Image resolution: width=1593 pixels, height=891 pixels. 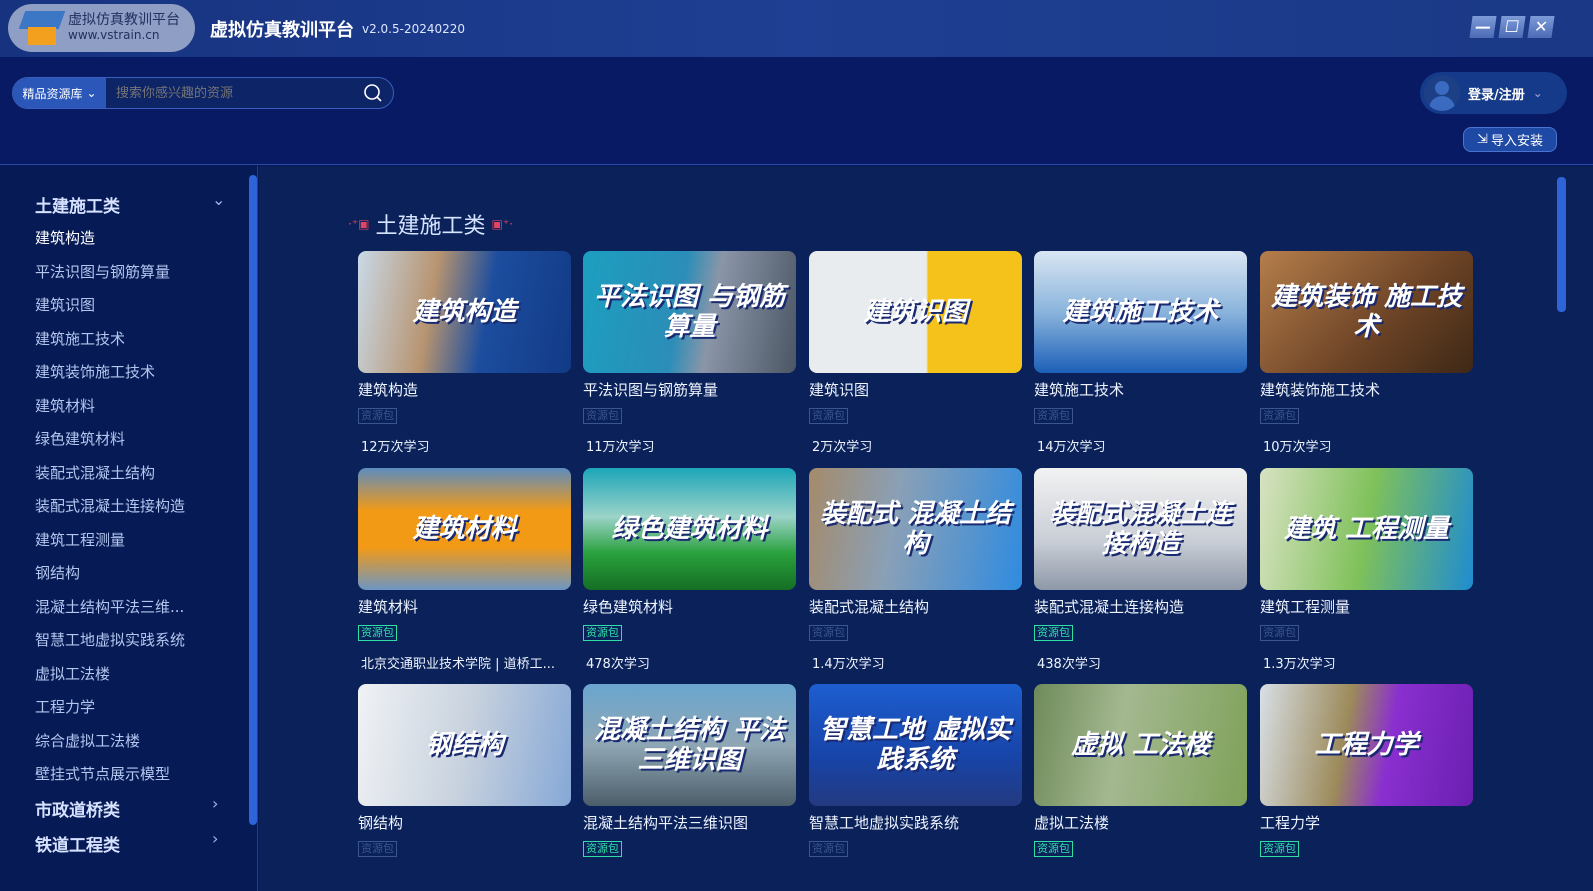 I want to click on thumbnail-title: 建筑识图, so click(x=915, y=312).